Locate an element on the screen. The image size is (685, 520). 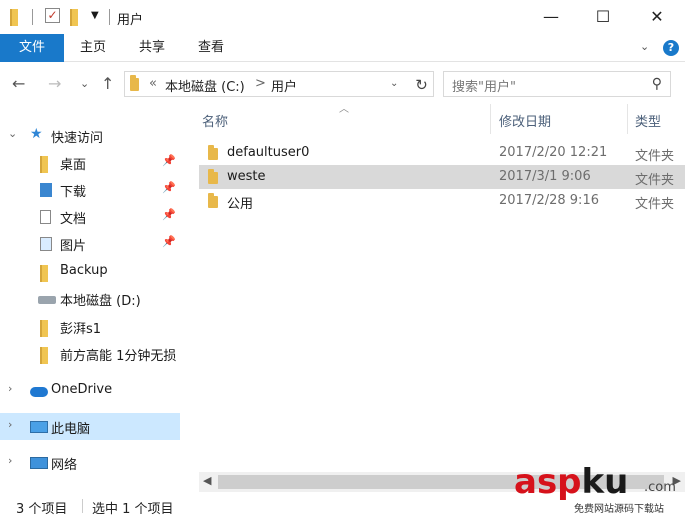
address-bar: « 本地磁盘 (C:) > 用户 ⌄ is located at coordinates (279, 84).